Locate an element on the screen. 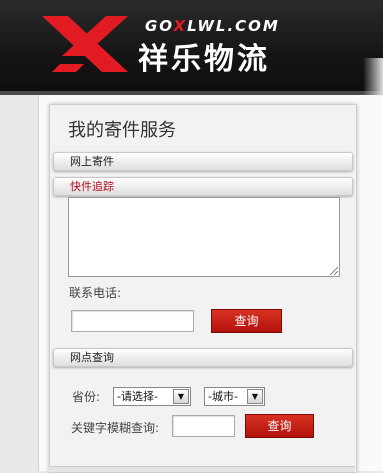  tab-branch-search-label: 网点查询 is located at coordinates (92, 357).